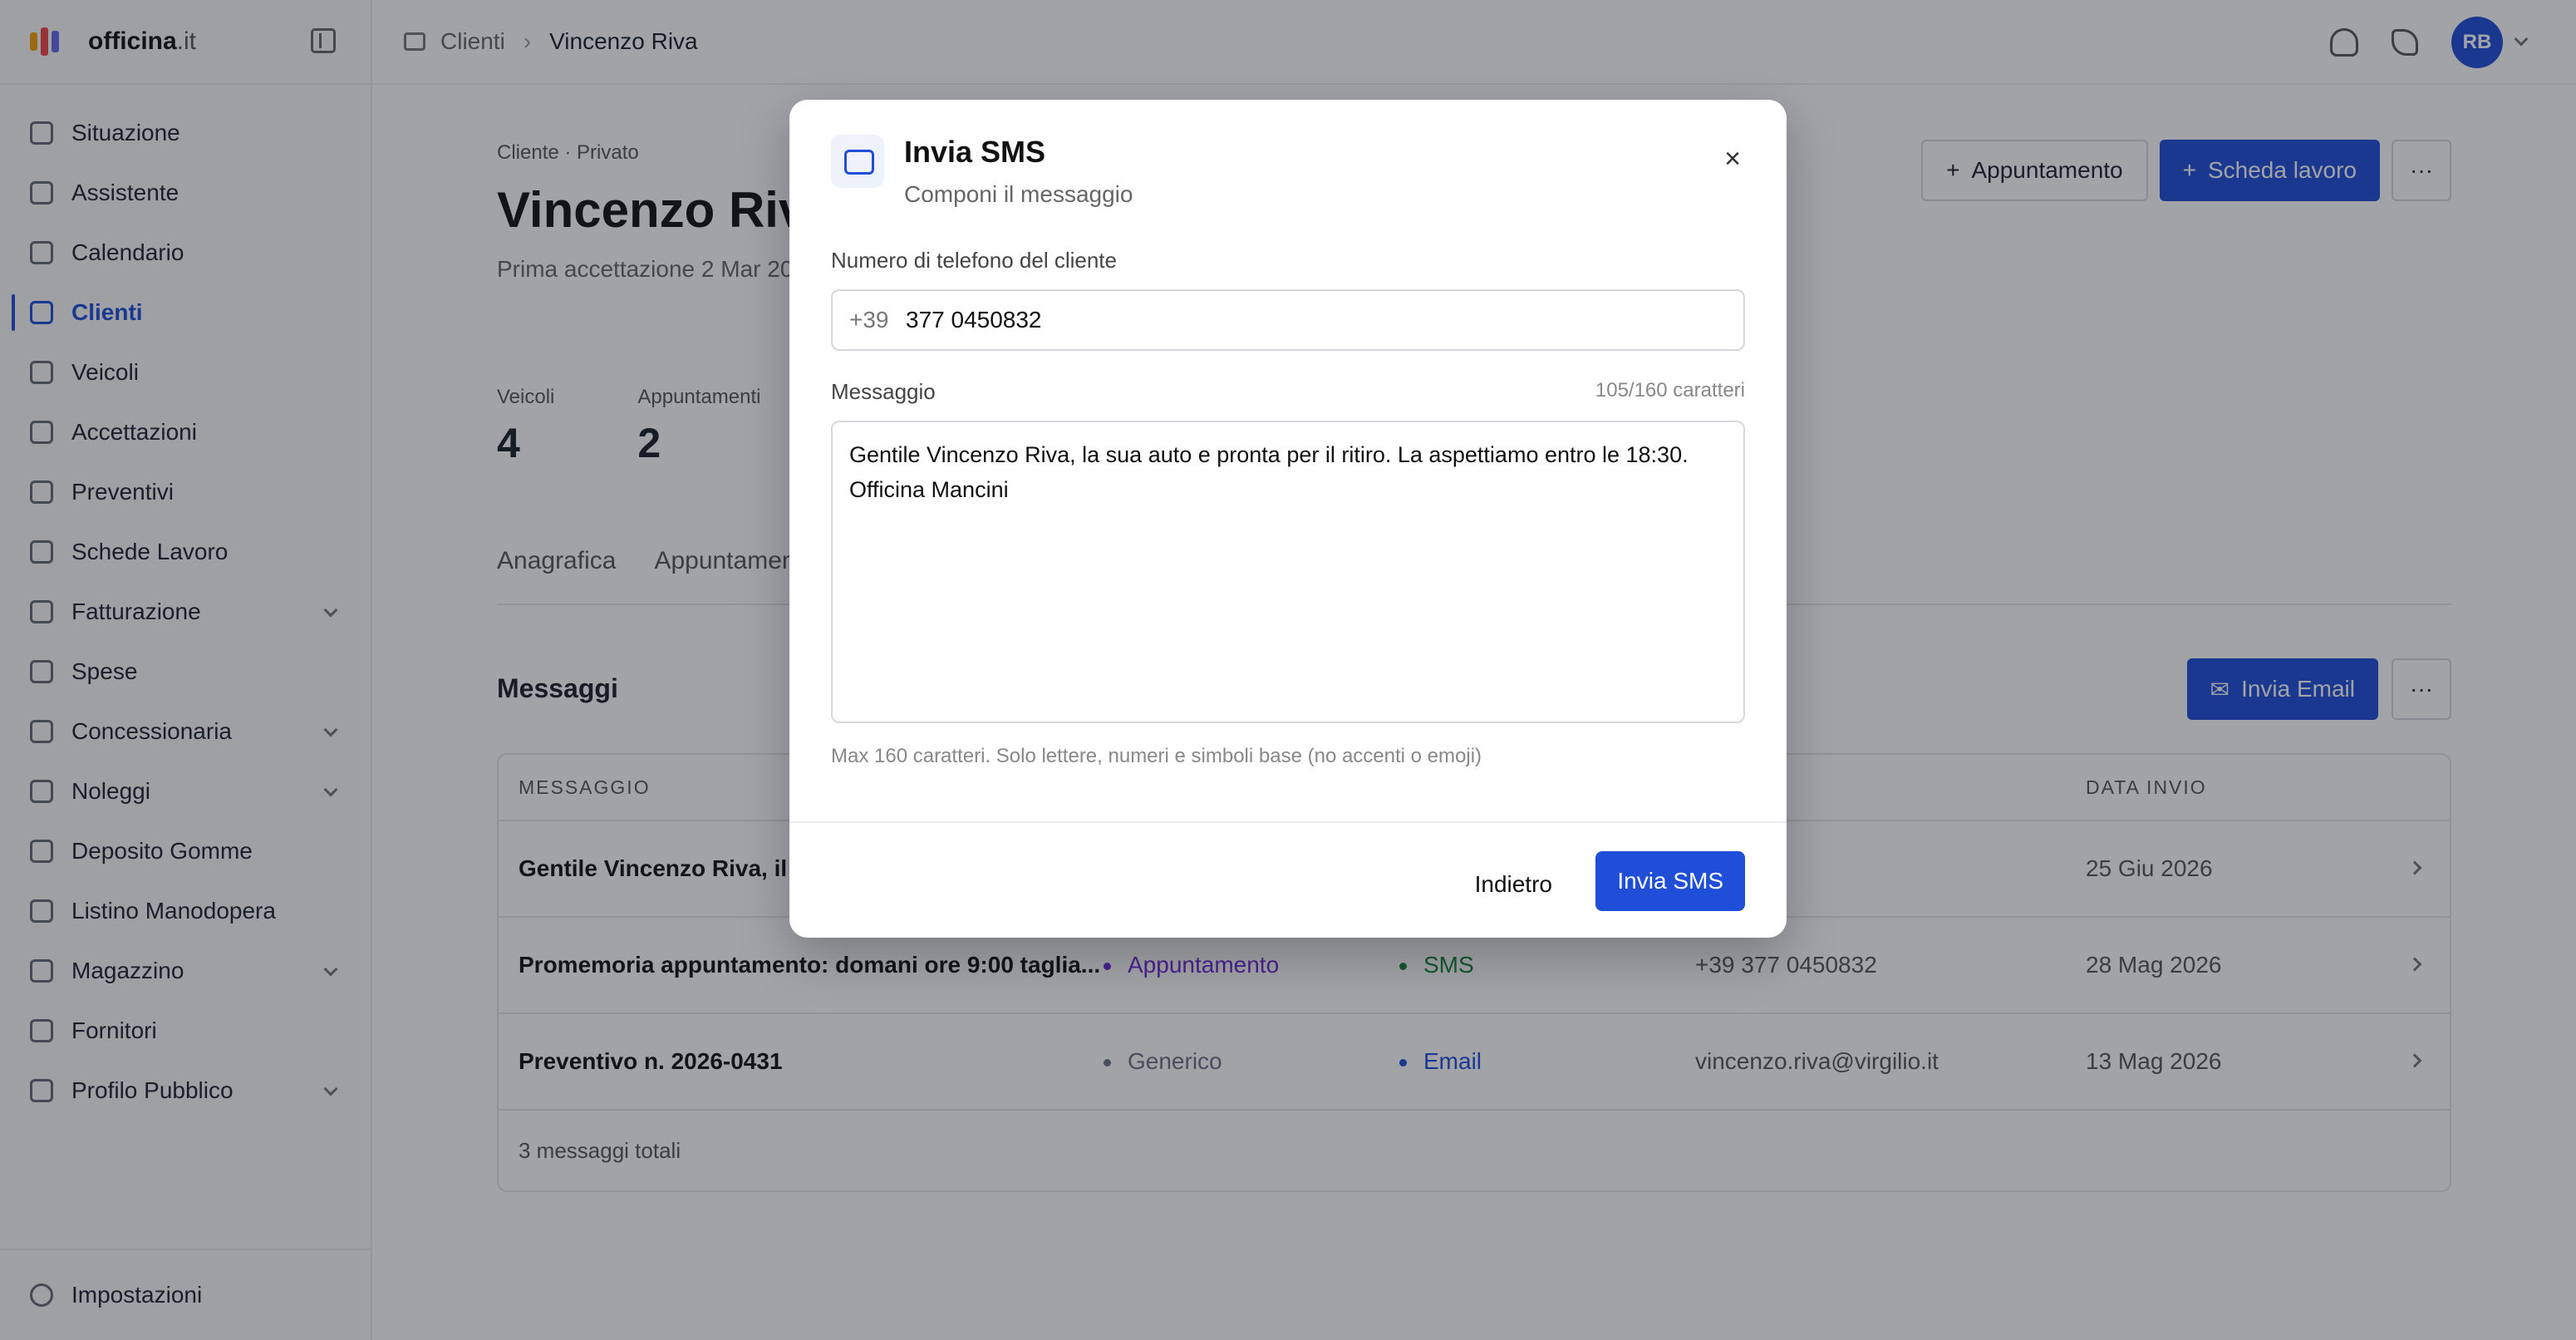  What do you see at coordinates (1288, 879) in the screenshot?
I see `dialog-footer: Indietro Invia SMS` at bounding box center [1288, 879].